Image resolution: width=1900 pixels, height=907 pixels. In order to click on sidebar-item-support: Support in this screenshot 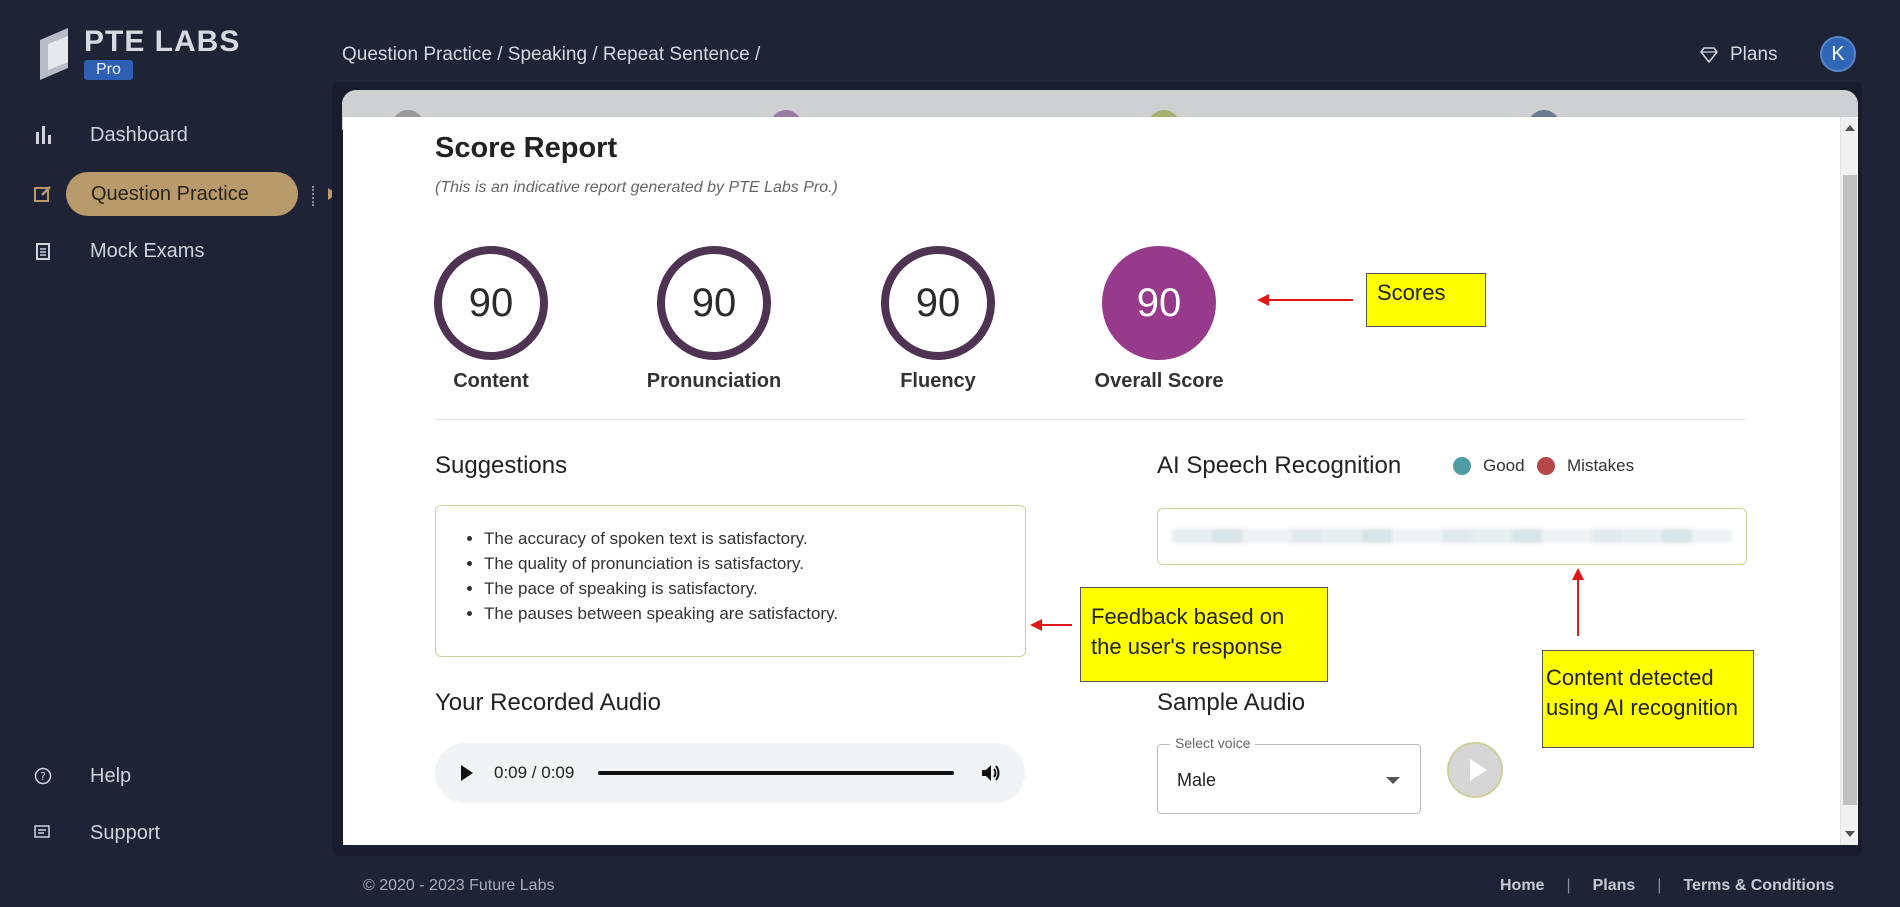, I will do `click(150, 833)`.